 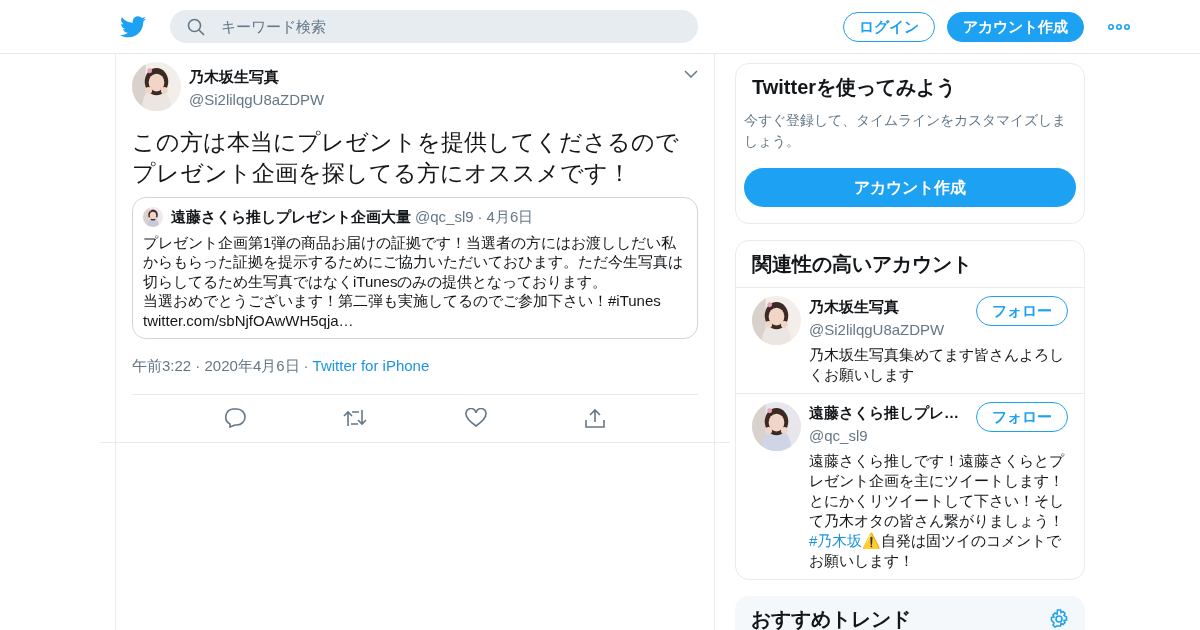 What do you see at coordinates (691, 74) in the screenshot?
I see `chevron-down-icon` at bounding box center [691, 74].